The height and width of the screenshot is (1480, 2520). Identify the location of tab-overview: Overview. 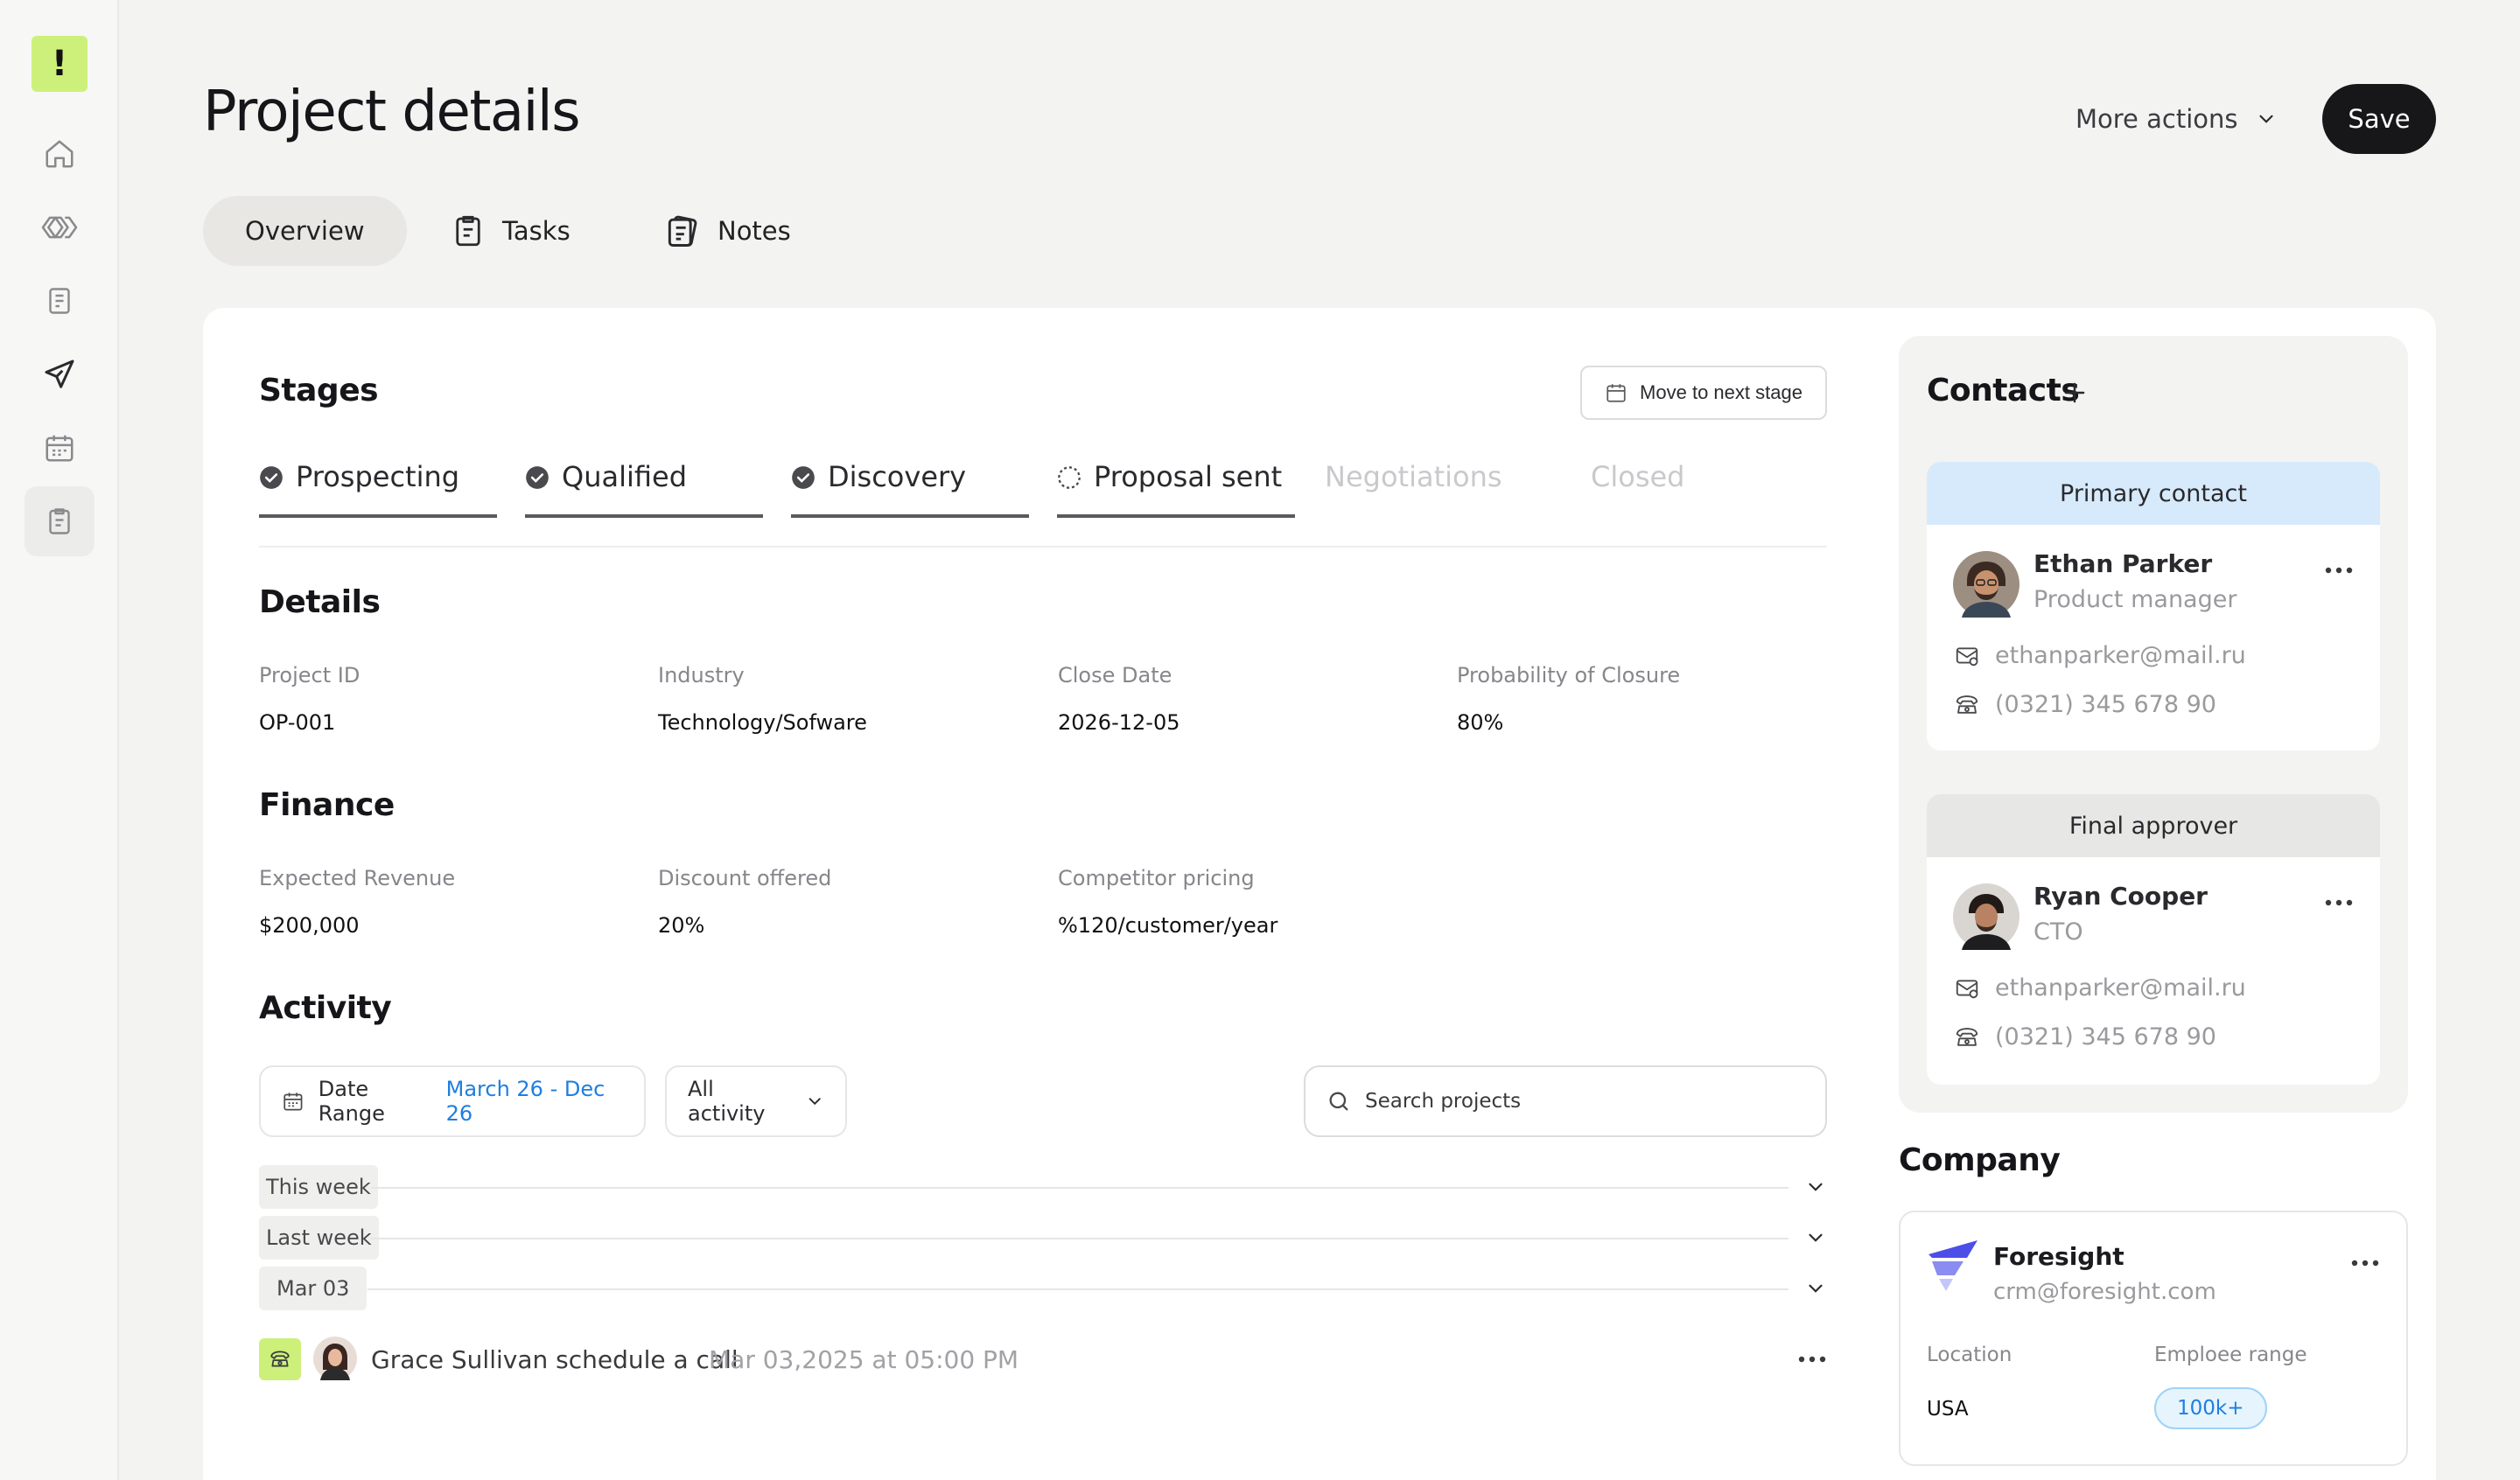
(305, 231).